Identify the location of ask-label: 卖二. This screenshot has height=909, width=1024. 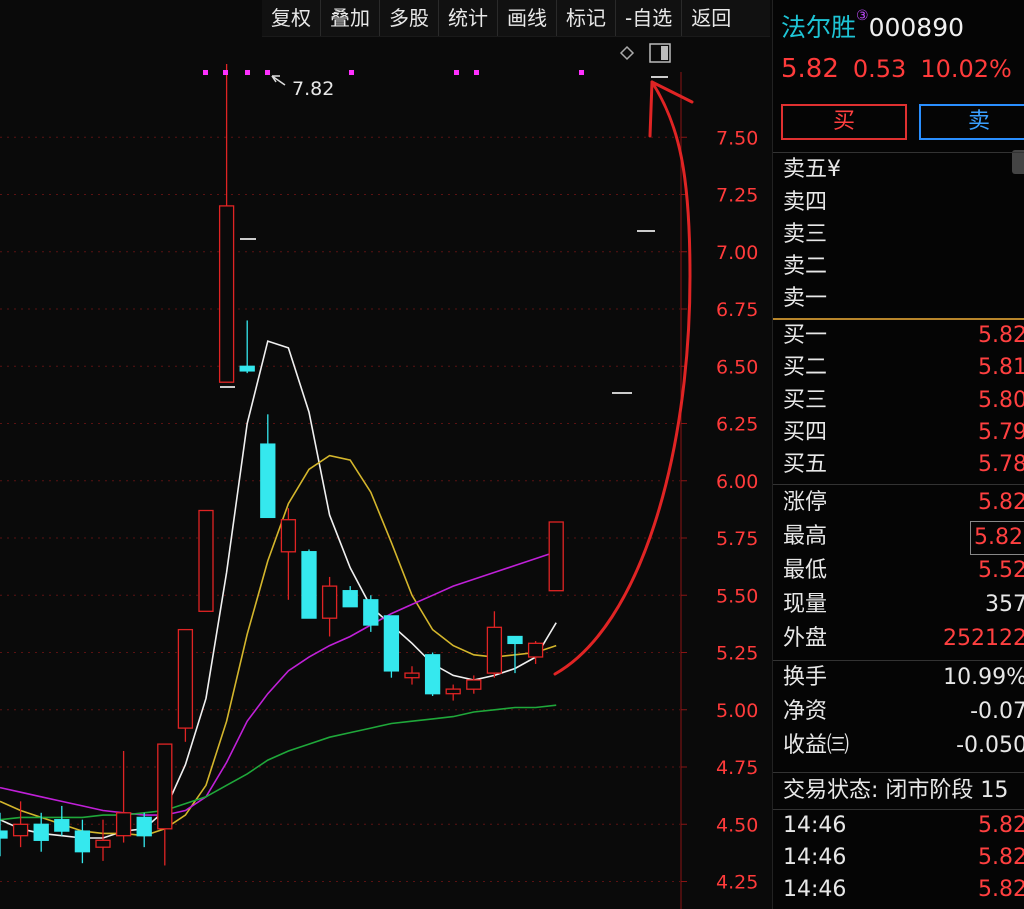
(805, 266).